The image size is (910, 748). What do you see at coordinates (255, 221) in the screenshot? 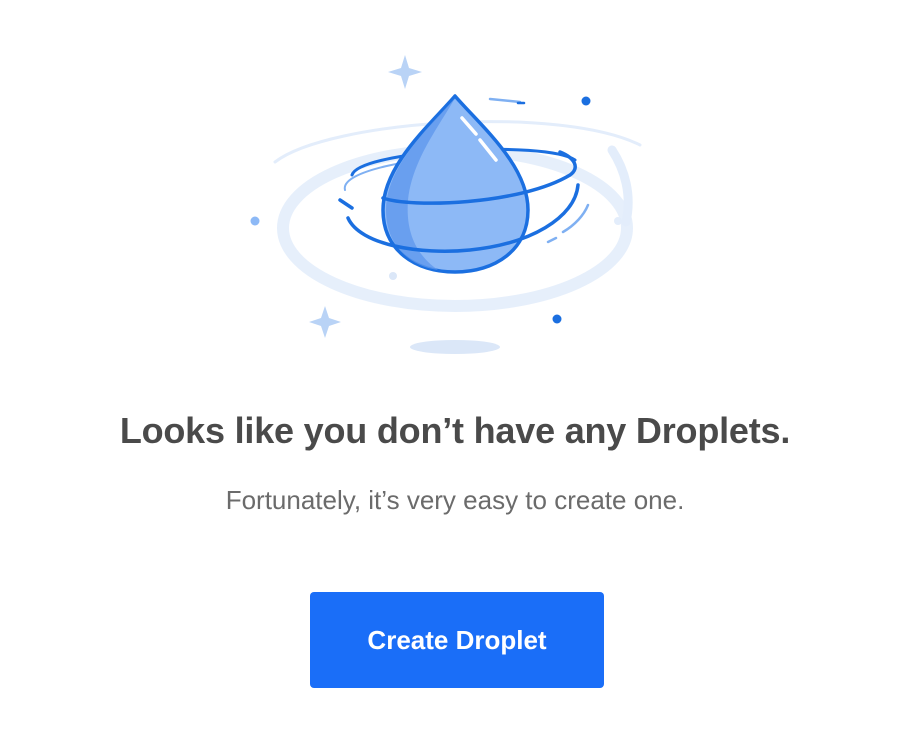
I see `dot-left` at bounding box center [255, 221].